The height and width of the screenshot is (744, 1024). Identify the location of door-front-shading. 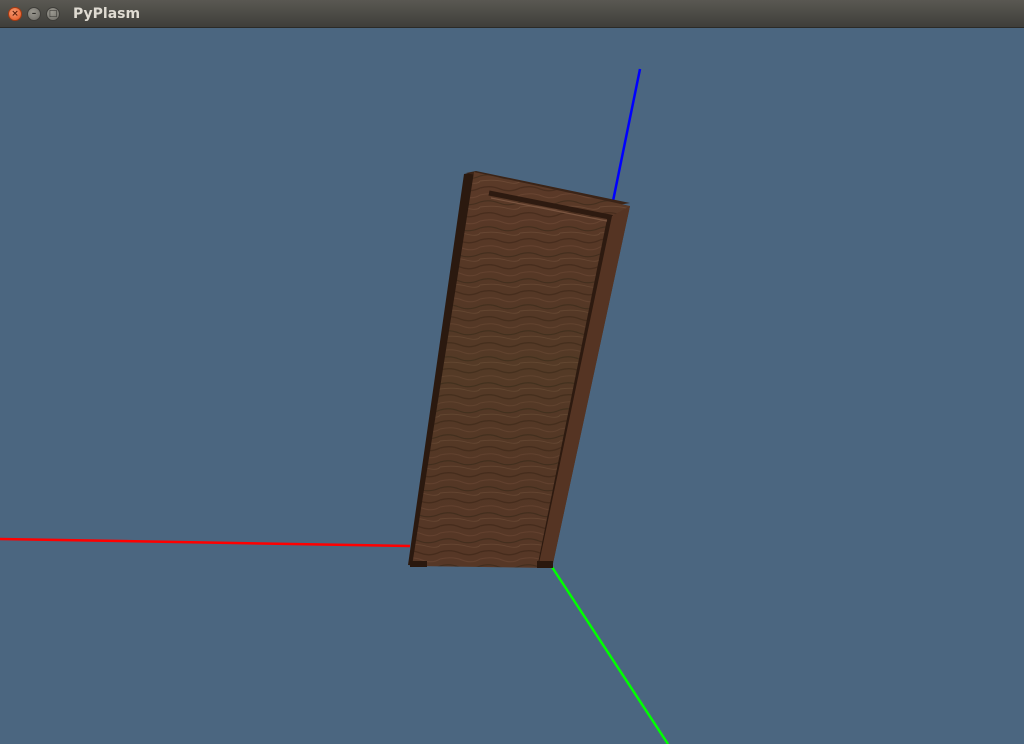
(521, 370).